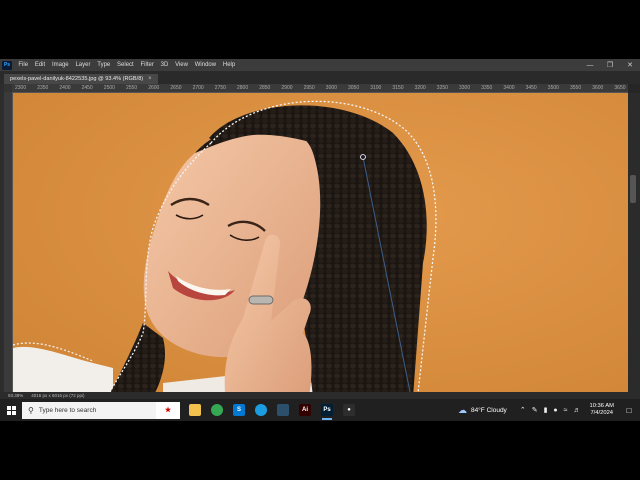 The height and width of the screenshot is (480, 640). I want to click on menu-file: File, so click(23, 65).